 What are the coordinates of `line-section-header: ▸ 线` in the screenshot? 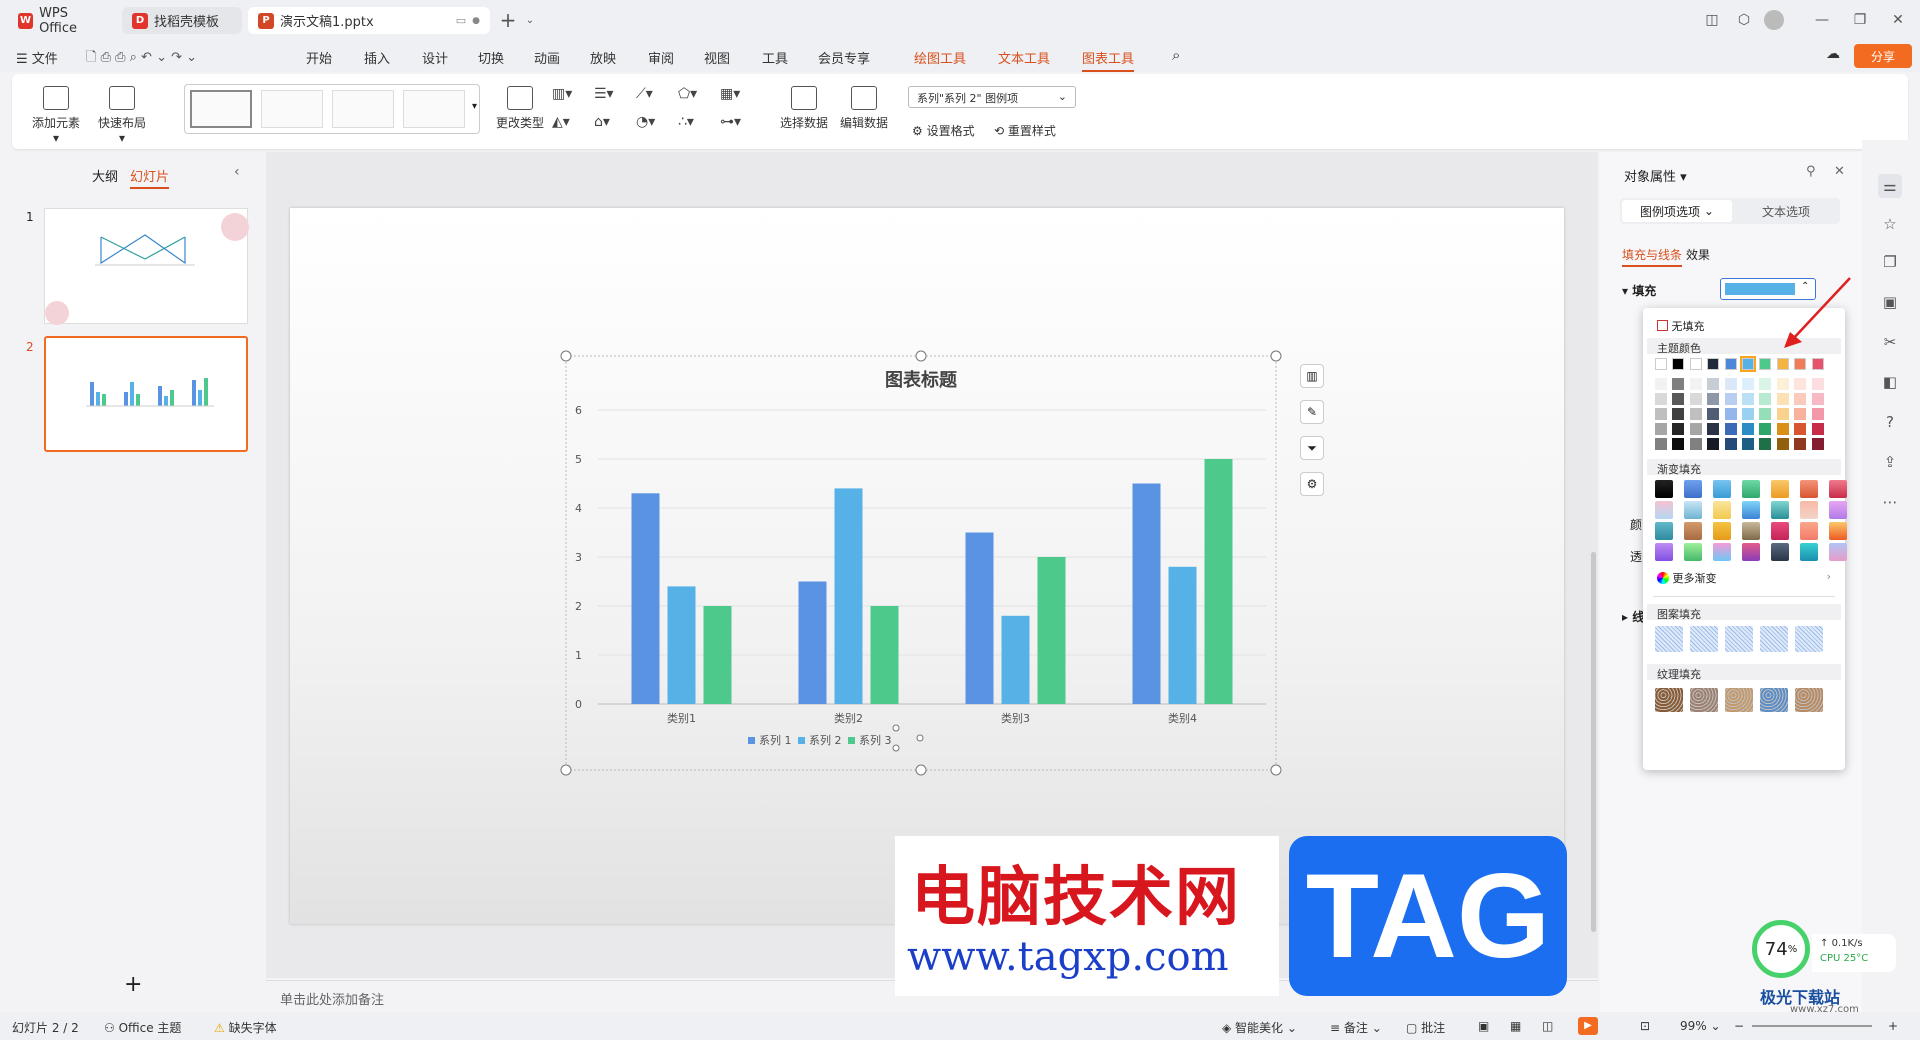 It's located at (1633, 616).